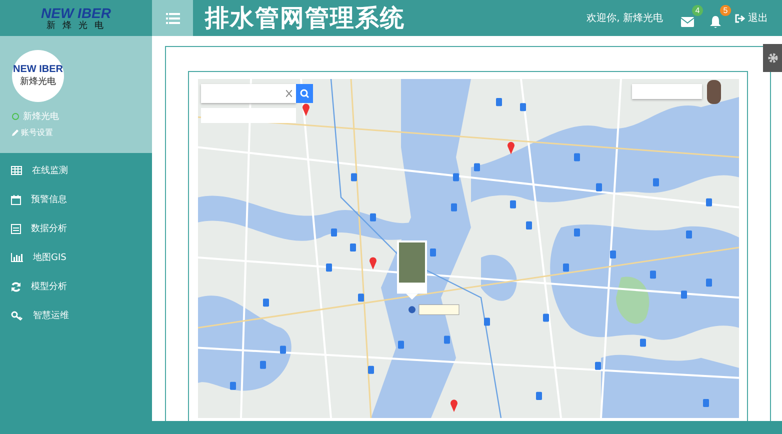 This screenshot has height=434, width=782. What do you see at coordinates (715, 22) in the screenshot?
I see `bell-icon` at bounding box center [715, 22].